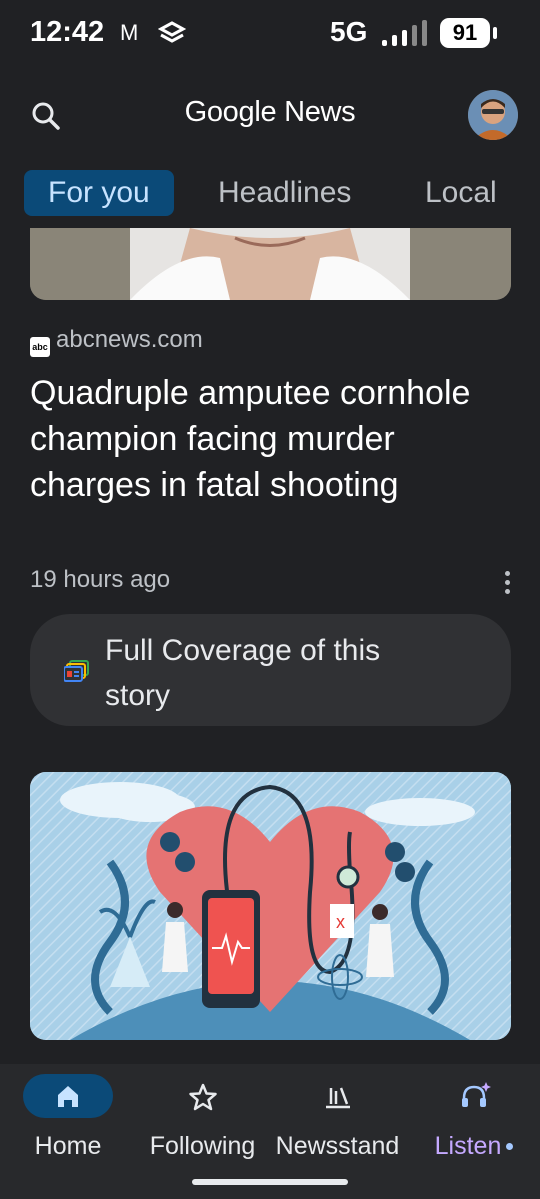  I want to click on nav-listen: Listen, so click(474, 1117).